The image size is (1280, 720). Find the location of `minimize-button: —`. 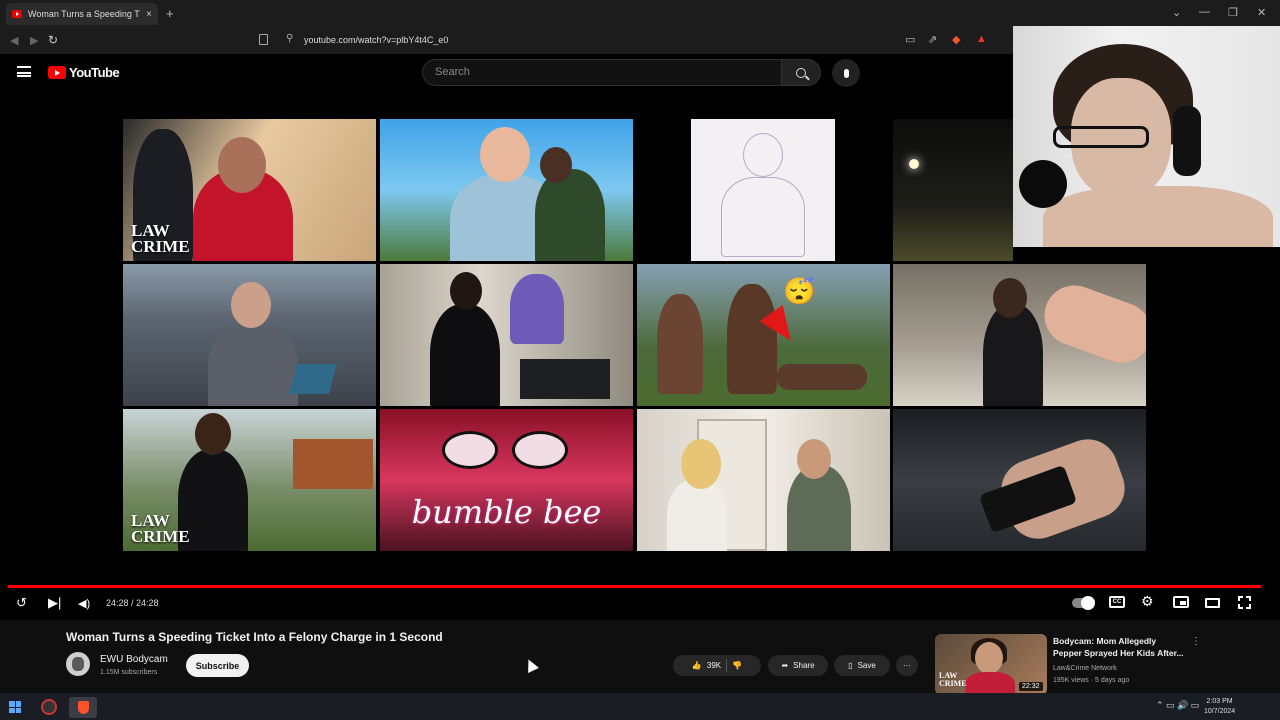

minimize-button: — is located at coordinates (1204, 12).